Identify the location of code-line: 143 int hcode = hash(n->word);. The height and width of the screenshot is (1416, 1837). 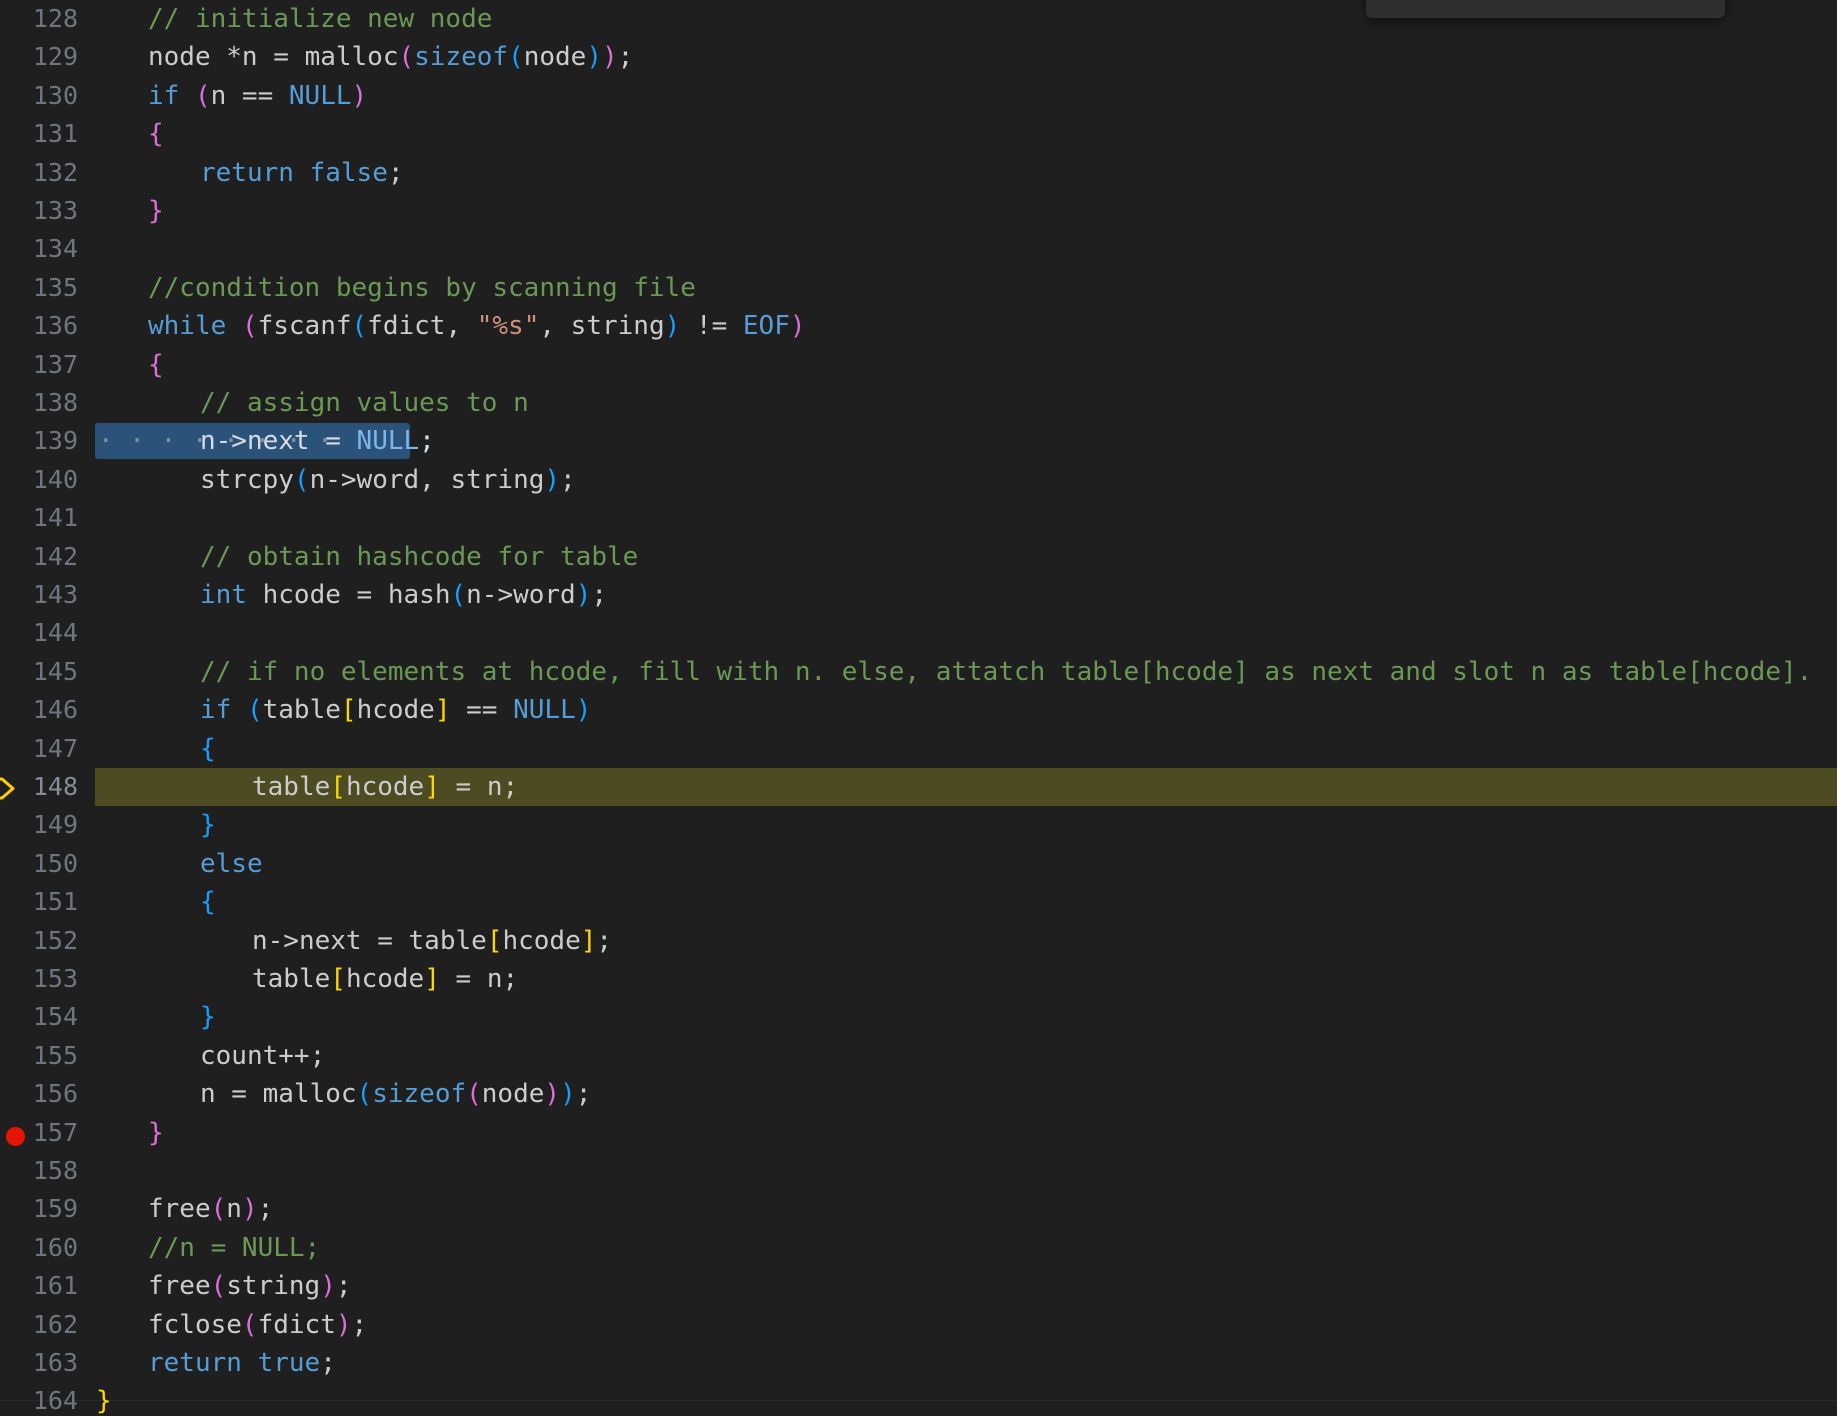
(918, 595).